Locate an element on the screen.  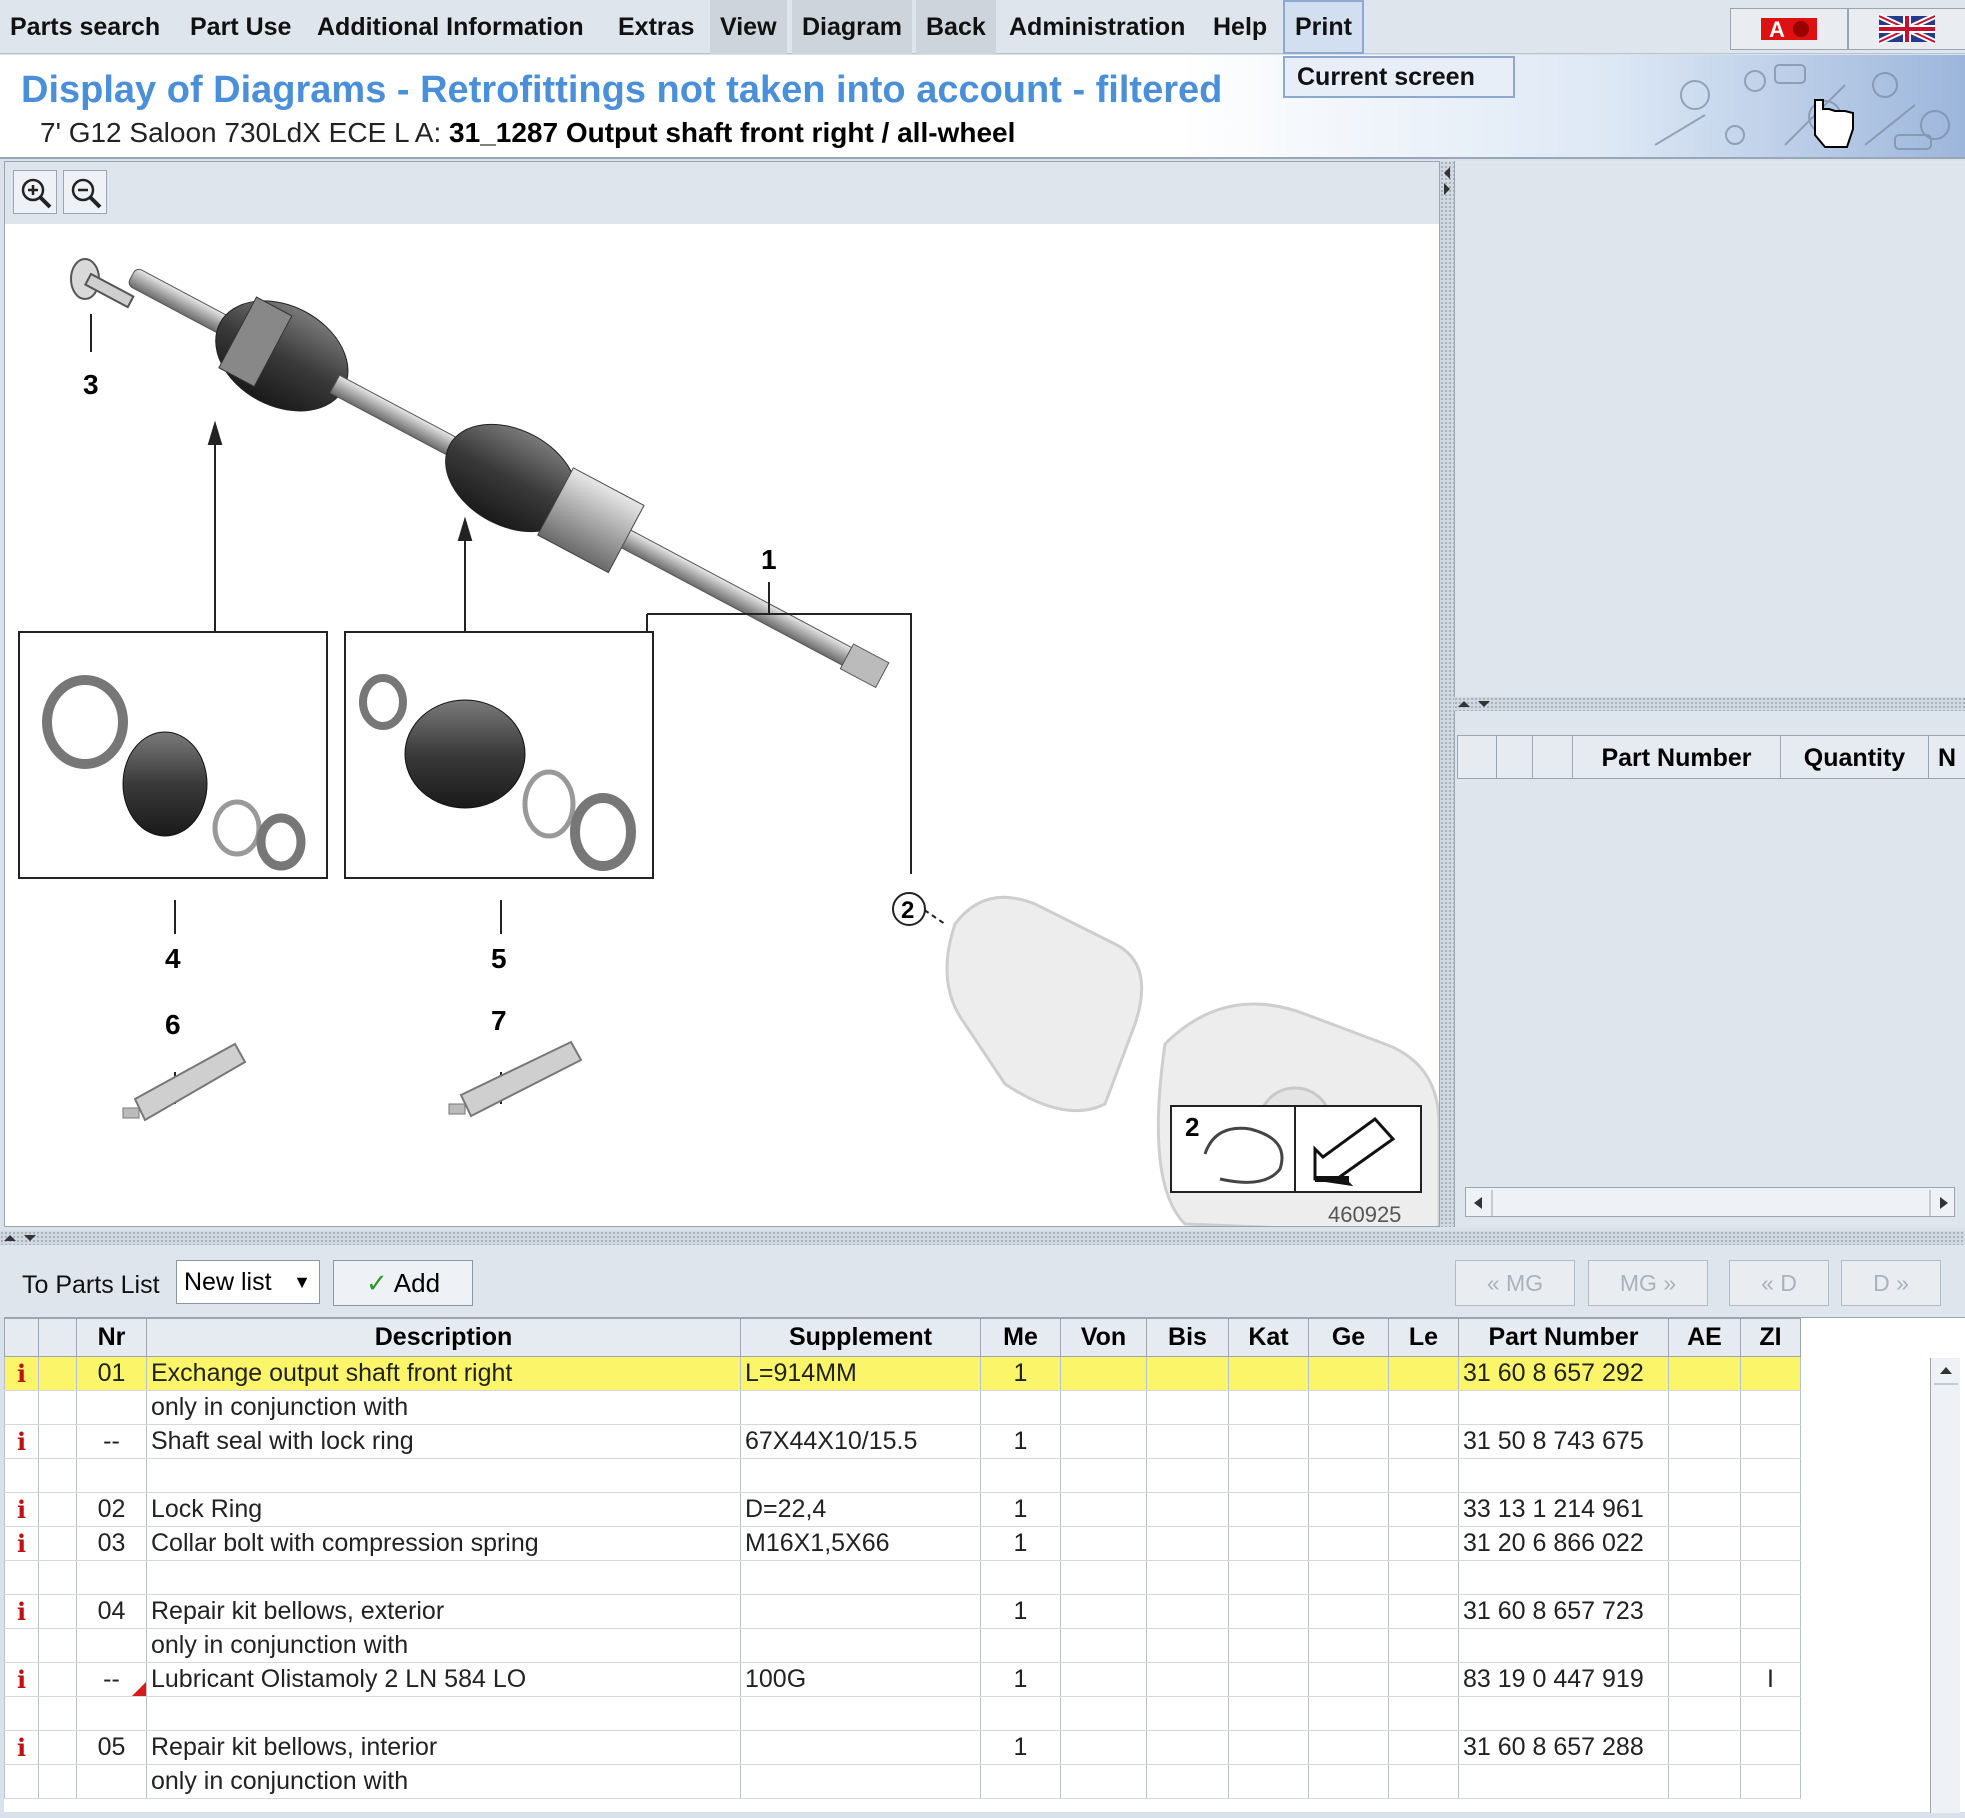
vertical-scrollbar is located at coordinates (1945, 1585).